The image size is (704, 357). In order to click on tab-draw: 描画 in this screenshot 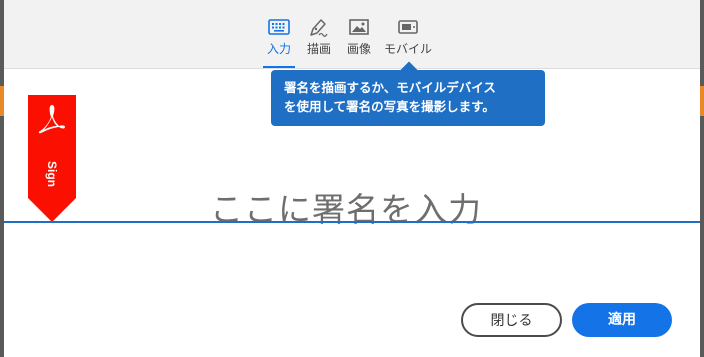, I will do `click(319, 39)`.